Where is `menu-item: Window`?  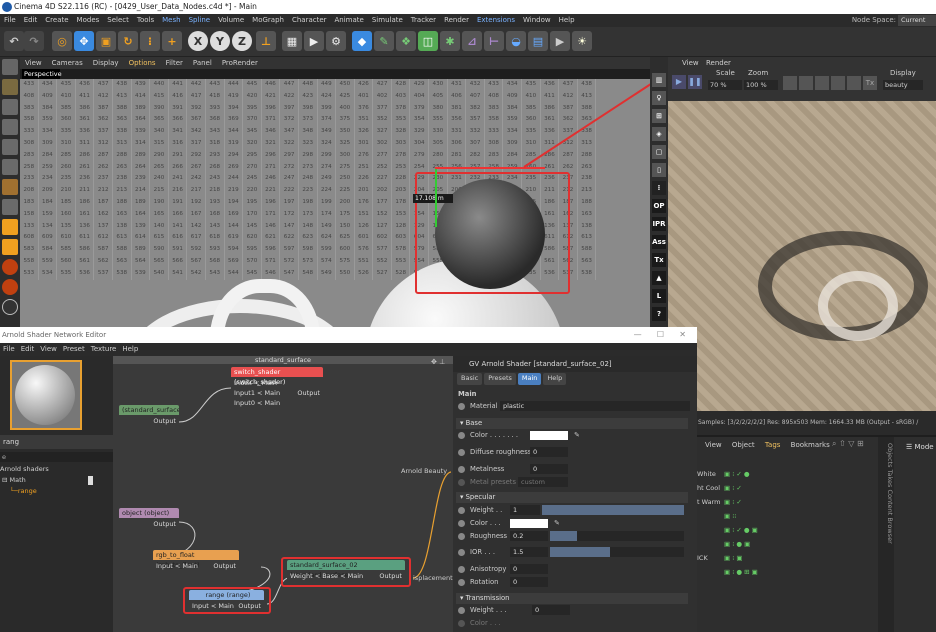
menu-item: Window is located at coordinates (537, 20).